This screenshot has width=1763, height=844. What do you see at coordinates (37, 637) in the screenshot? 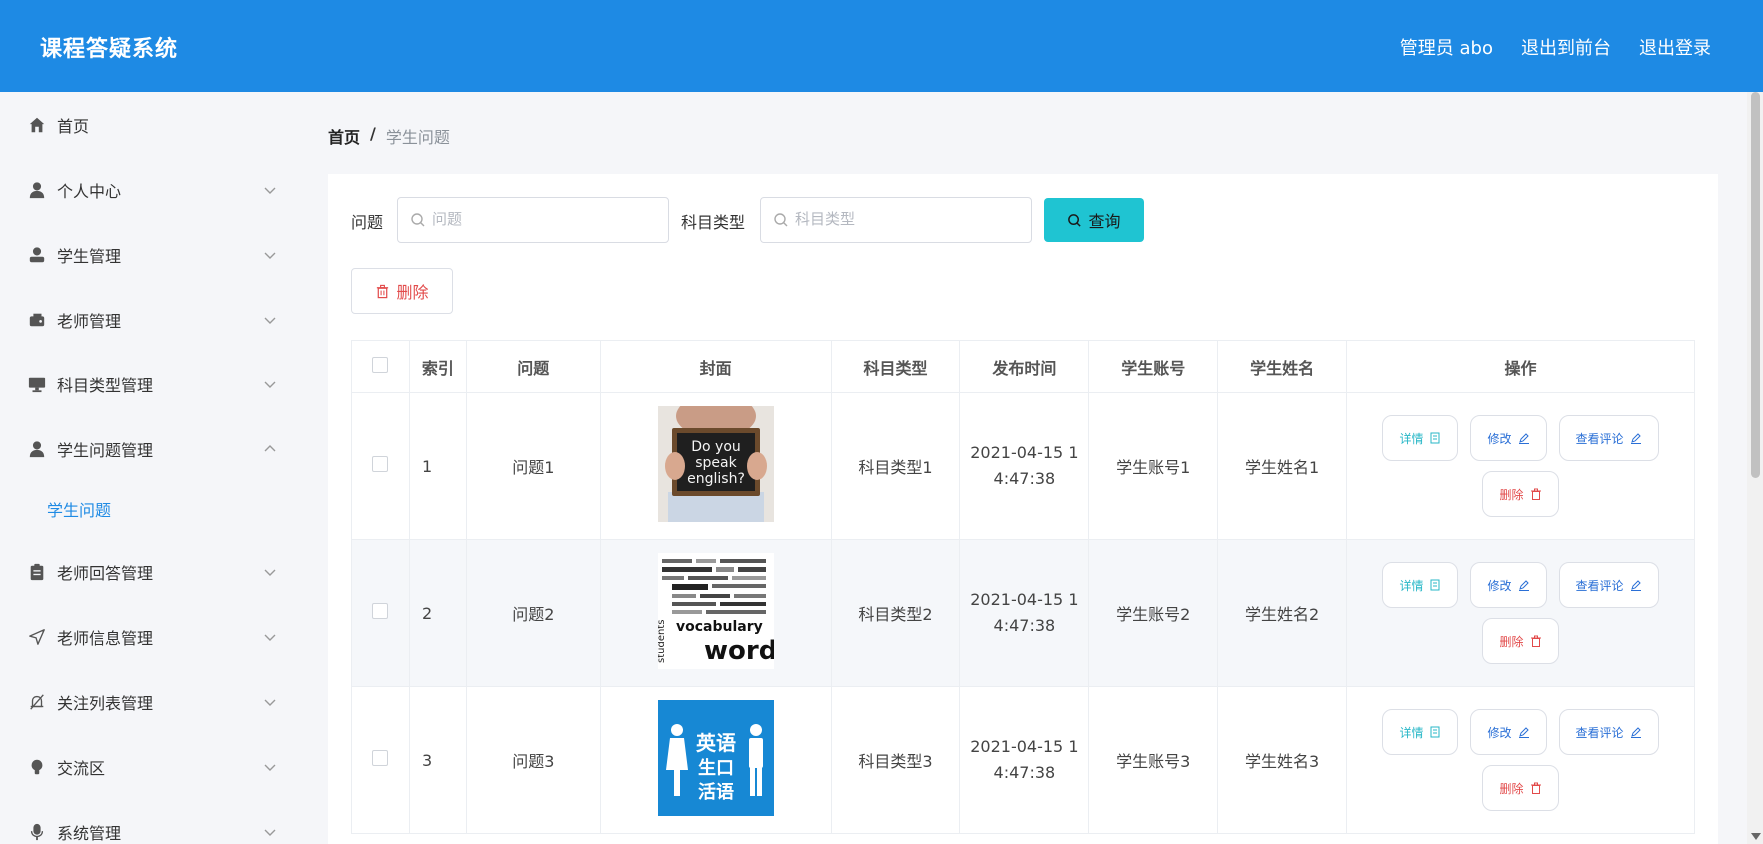
I see `send-icon` at bounding box center [37, 637].